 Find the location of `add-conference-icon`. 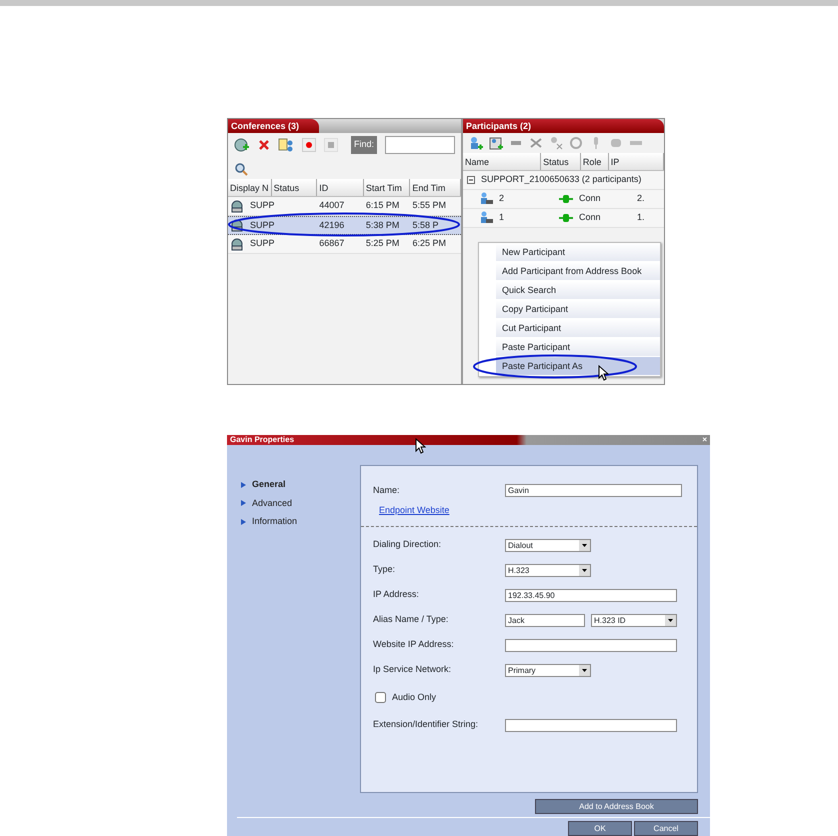

add-conference-icon is located at coordinates (242, 145).